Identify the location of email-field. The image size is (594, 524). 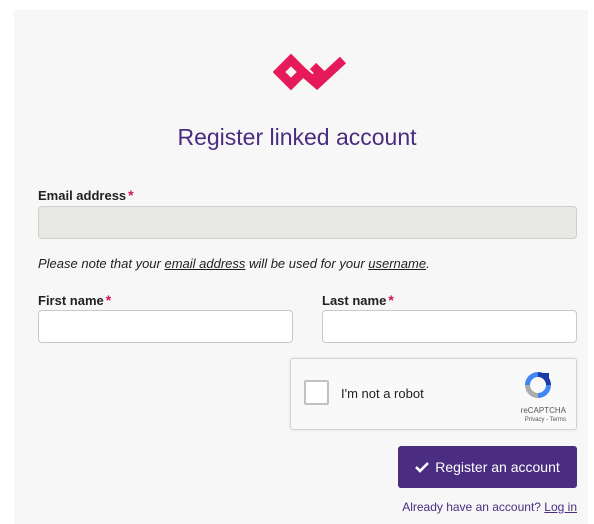
(307, 222).